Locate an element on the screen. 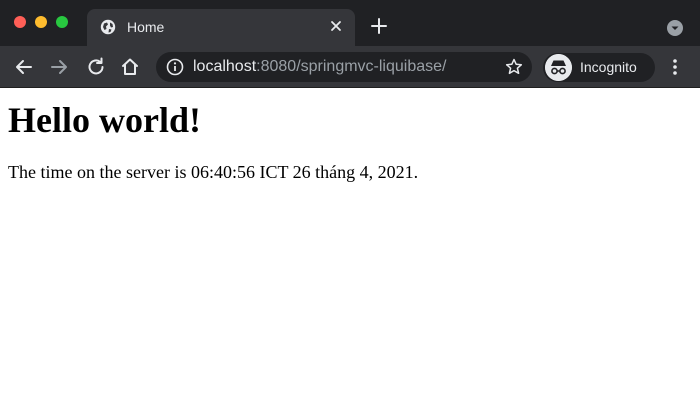 This screenshot has height=420, width=700. forward-button is located at coordinates (59, 67).